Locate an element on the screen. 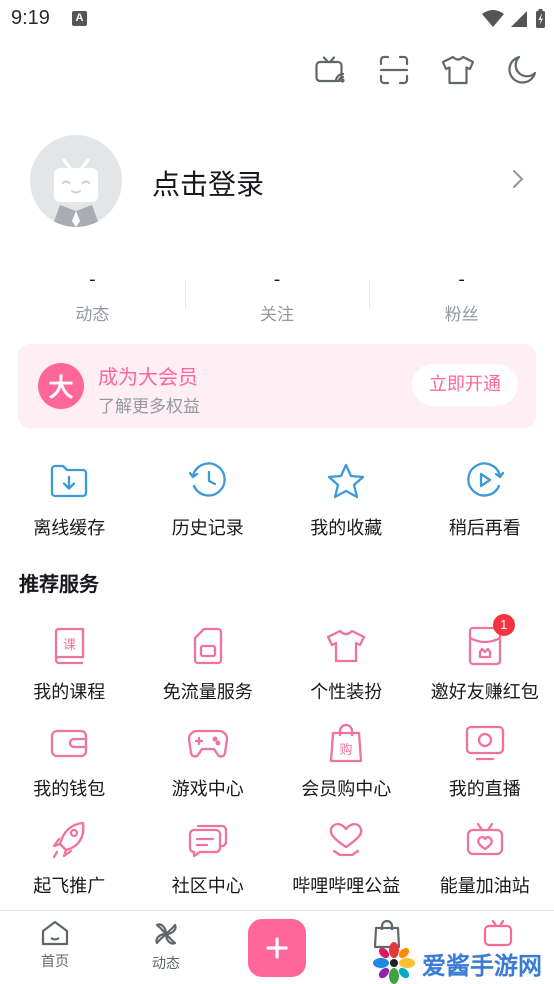 Image resolution: width=554 pixels, height=984 pixels. history-button: 历史记录 is located at coordinates (208, 500).